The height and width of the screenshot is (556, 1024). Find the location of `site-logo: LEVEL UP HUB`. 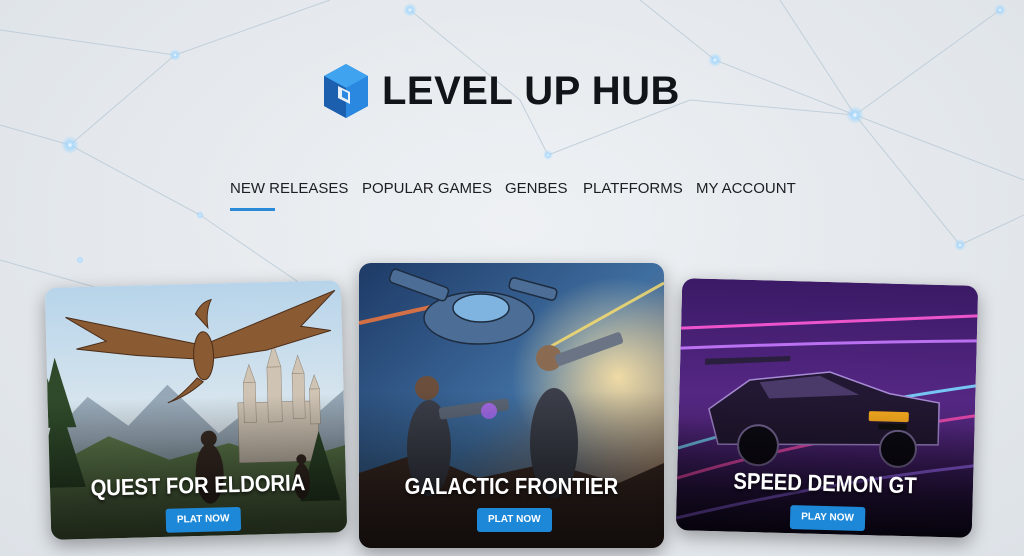

site-logo: LEVEL UP HUB is located at coordinates (501, 91).